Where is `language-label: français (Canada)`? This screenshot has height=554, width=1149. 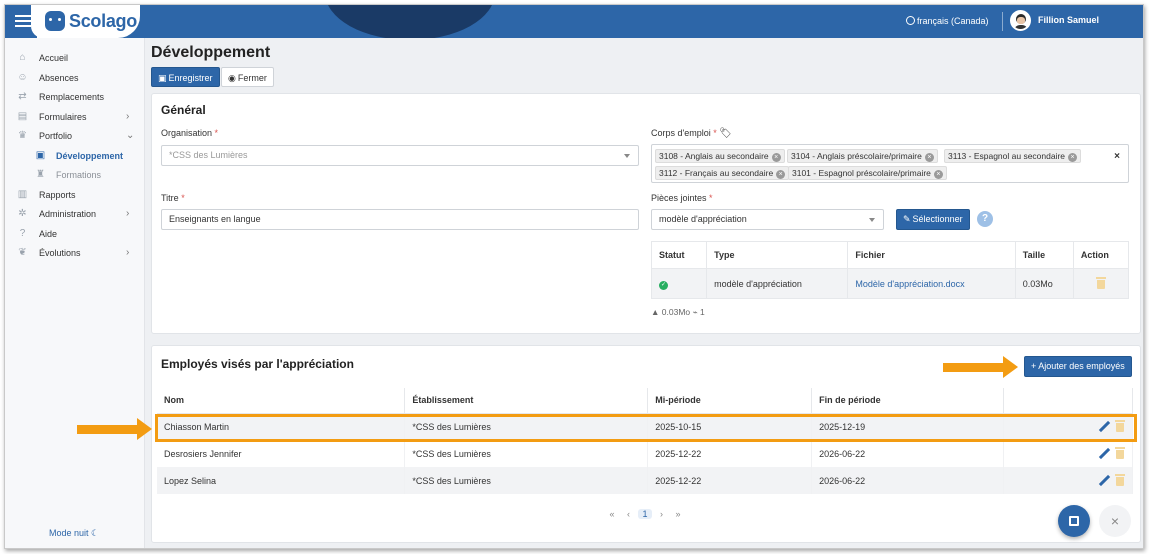
language-label: français (Canada) is located at coordinates (953, 21).